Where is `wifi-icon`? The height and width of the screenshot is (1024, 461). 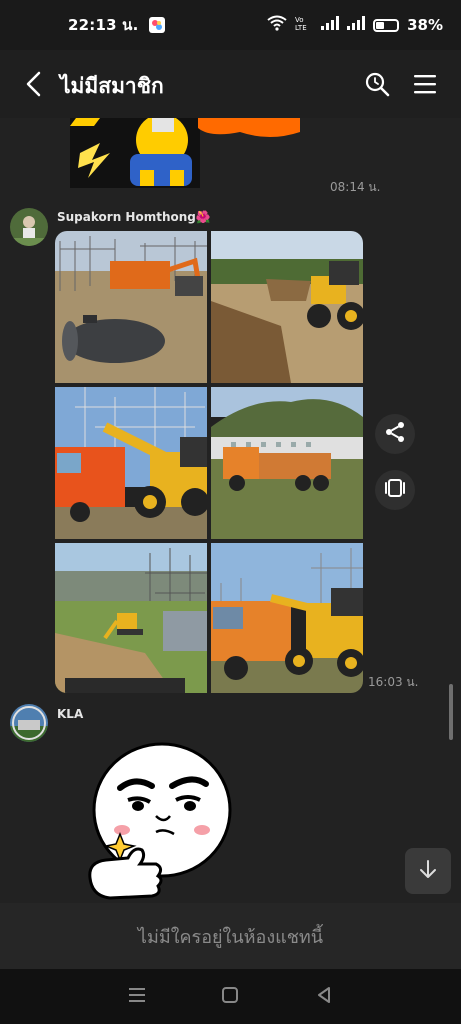
wifi-icon is located at coordinates (277, 25).